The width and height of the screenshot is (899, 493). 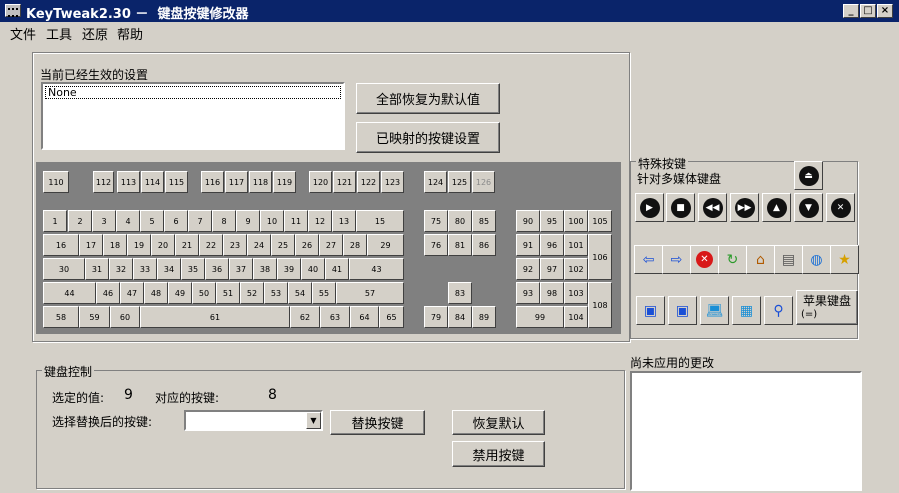 What do you see at coordinates (344, 221) in the screenshot?
I see `key-13: 13` at bounding box center [344, 221].